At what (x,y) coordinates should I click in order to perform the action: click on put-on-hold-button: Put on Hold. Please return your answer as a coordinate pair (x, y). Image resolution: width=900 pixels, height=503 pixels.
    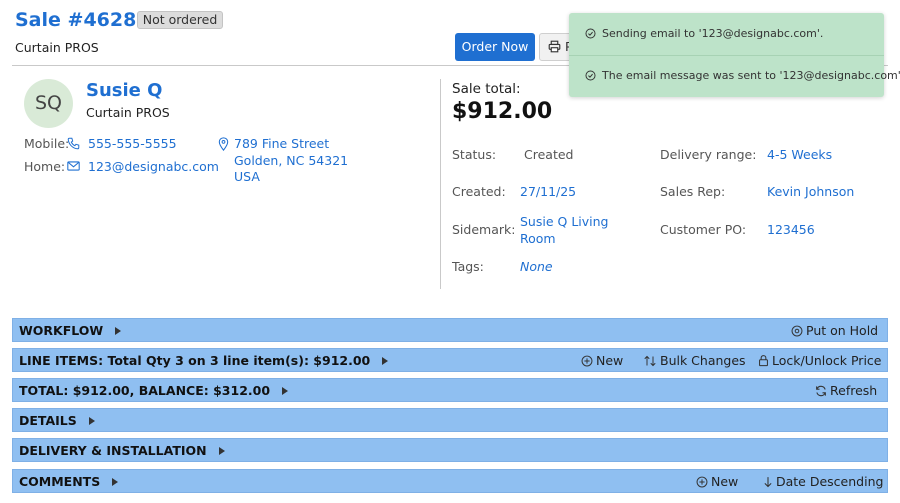
    Looking at the image, I should click on (834, 330).